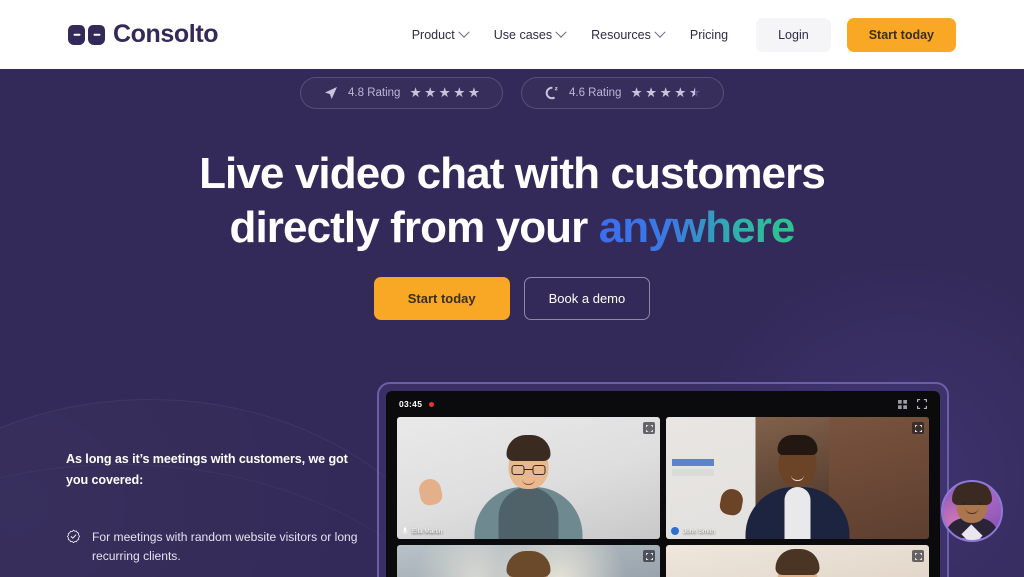 This screenshot has height=577, width=1024. I want to click on rec-dot-icon, so click(432, 404).